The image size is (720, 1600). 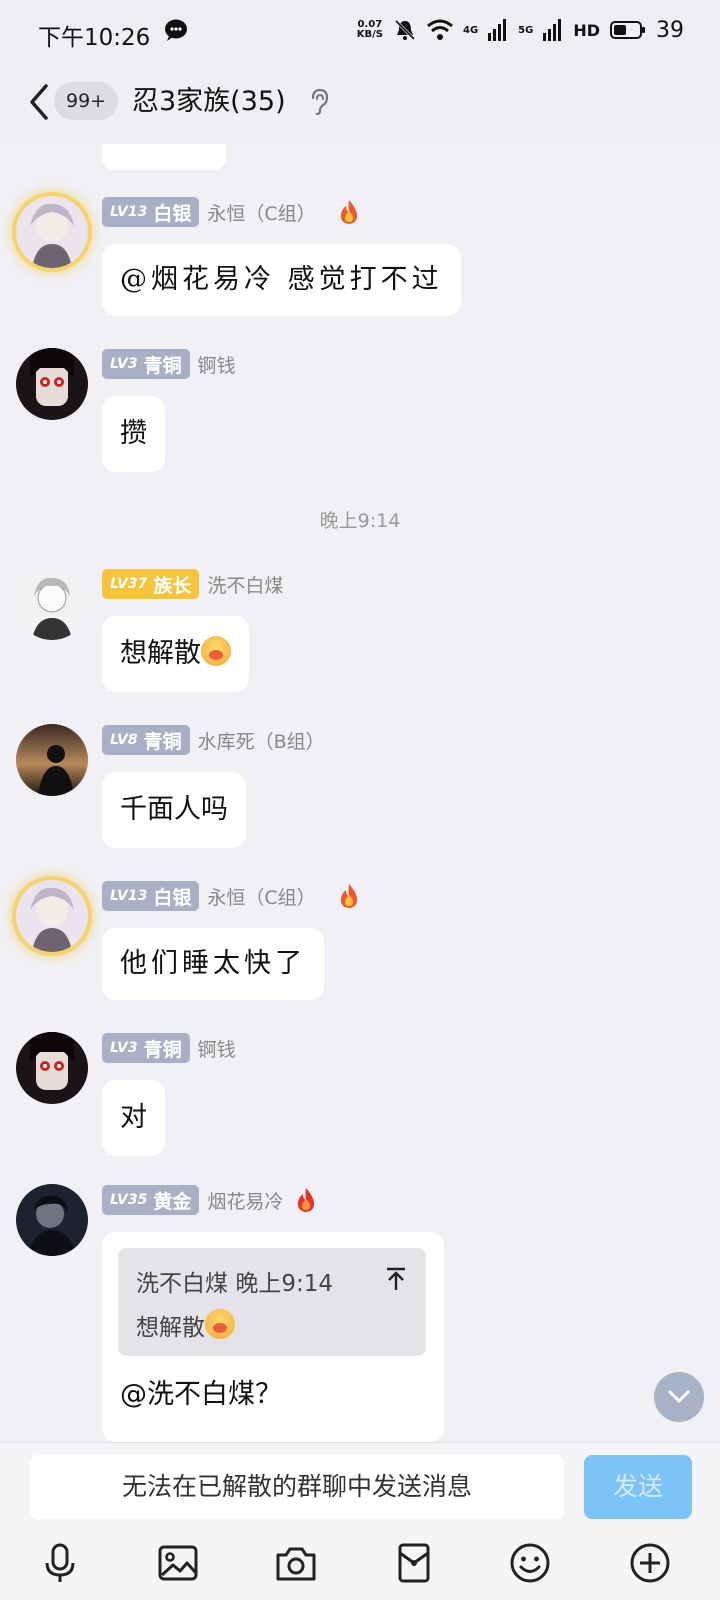 I want to click on battery-level: 39, so click(x=670, y=30).